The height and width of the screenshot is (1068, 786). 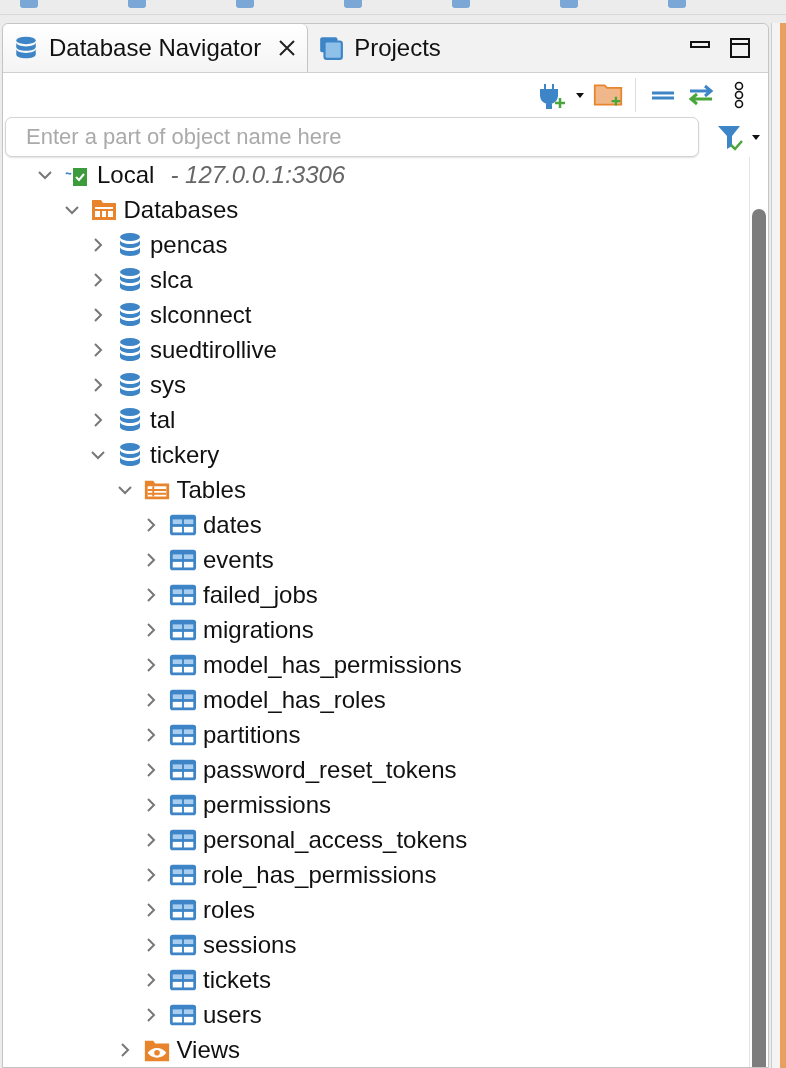 I want to click on tree-item: model_has_roles, so click(x=294, y=699).